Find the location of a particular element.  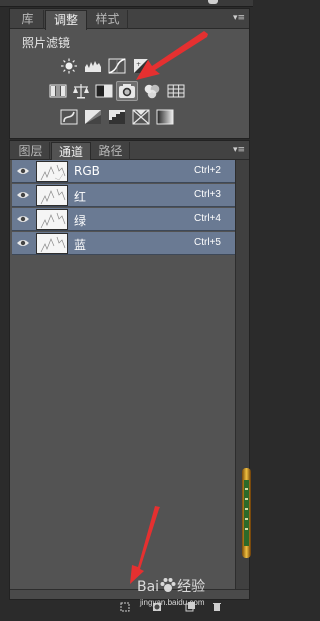

curves-icon is located at coordinates (117, 66).